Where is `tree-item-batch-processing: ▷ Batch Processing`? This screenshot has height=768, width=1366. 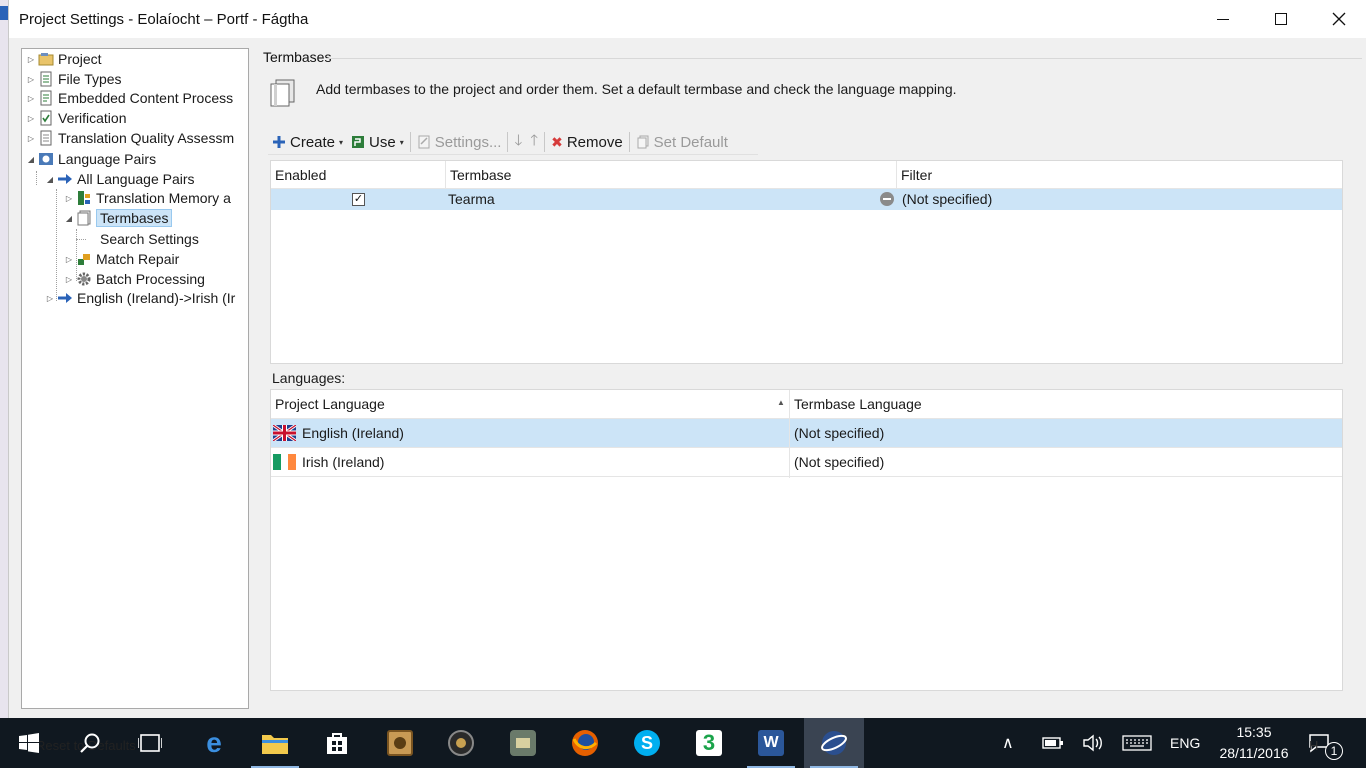
tree-item-batch-processing: ▷ Batch Processing is located at coordinates (134, 279).